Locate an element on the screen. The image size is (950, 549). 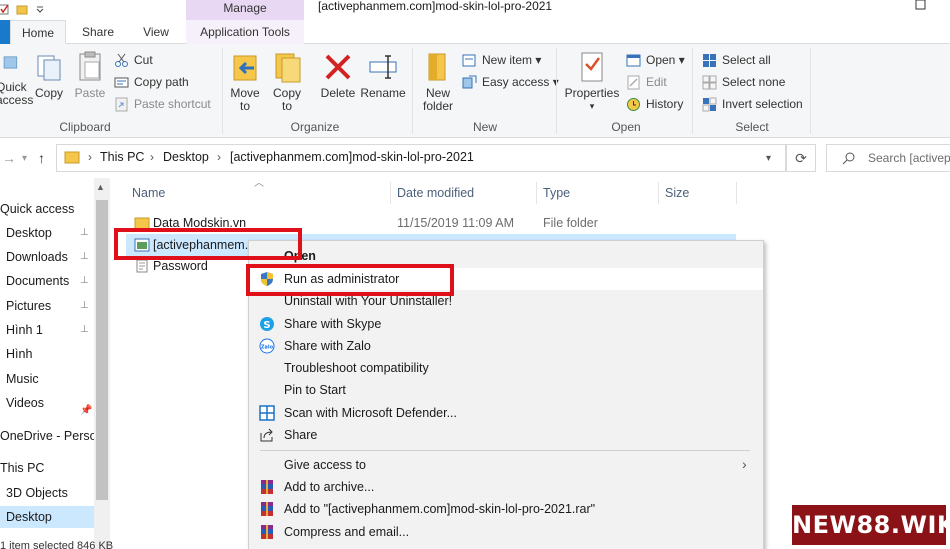
paste-icon is located at coordinates (90, 66).